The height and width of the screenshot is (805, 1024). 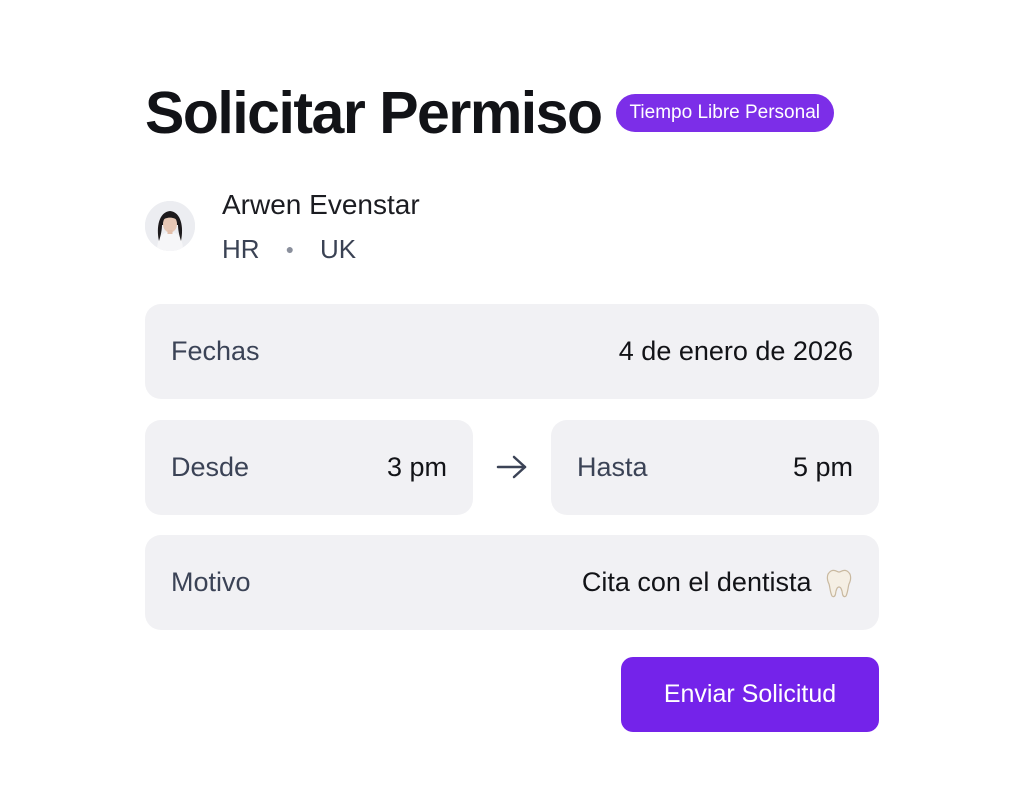 I want to click on avatar, so click(x=170, y=226).